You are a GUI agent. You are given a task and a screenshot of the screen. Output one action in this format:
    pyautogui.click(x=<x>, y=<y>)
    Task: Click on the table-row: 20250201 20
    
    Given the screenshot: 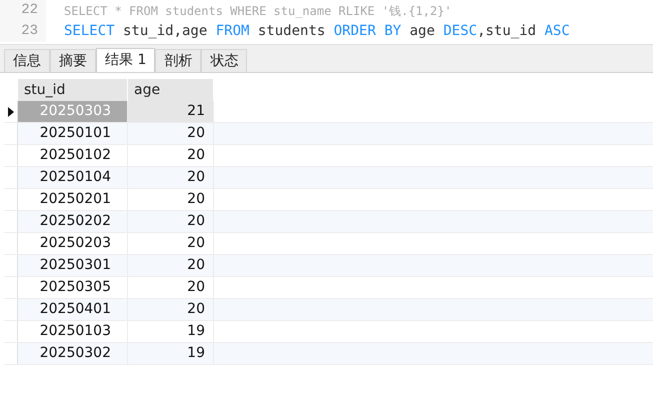 What is the action you would take?
    pyautogui.click(x=328, y=200)
    